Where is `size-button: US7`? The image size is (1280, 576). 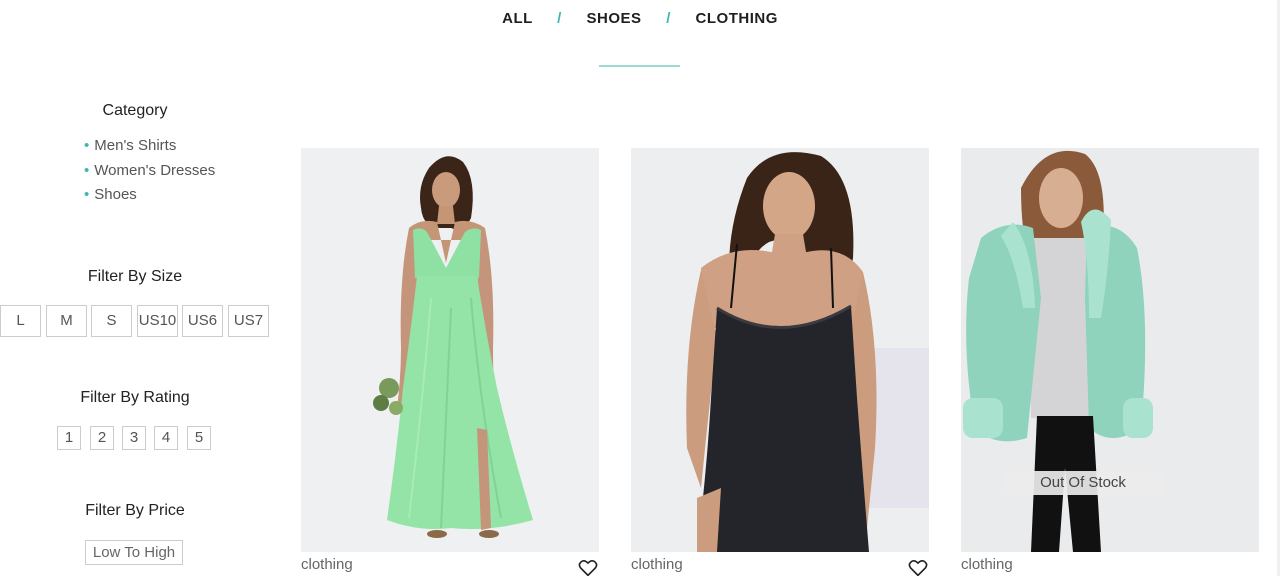 size-button: US7 is located at coordinates (248, 321).